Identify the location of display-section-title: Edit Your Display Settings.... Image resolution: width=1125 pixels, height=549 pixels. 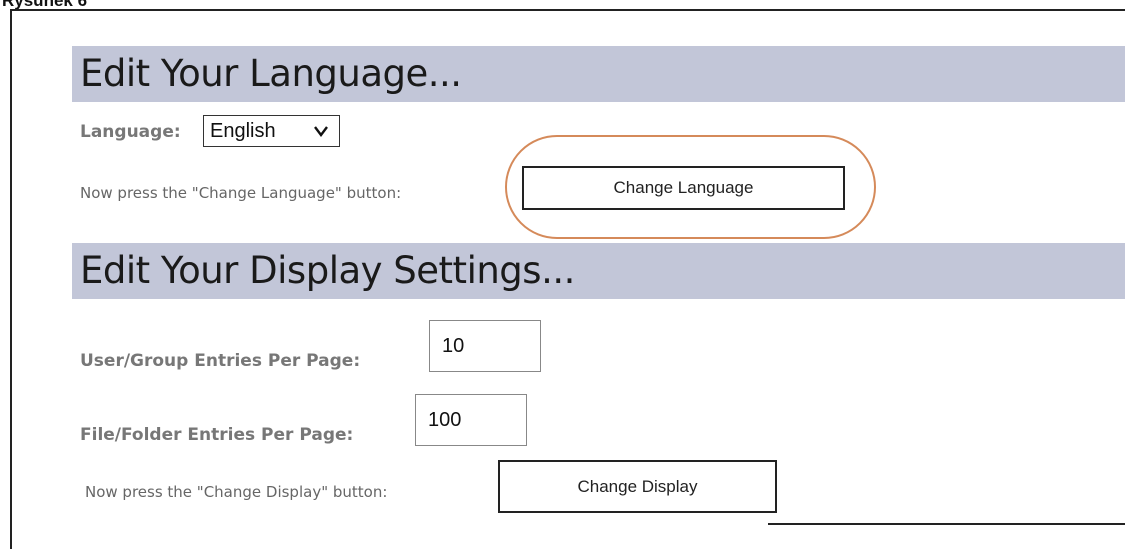
(327, 270).